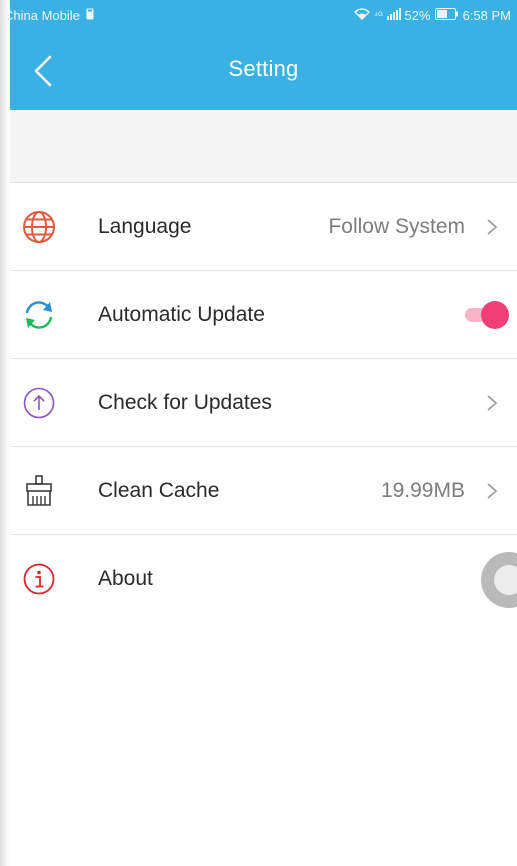 The height and width of the screenshot is (866, 517). What do you see at coordinates (263, 146) in the screenshot?
I see `header-spacer` at bounding box center [263, 146].